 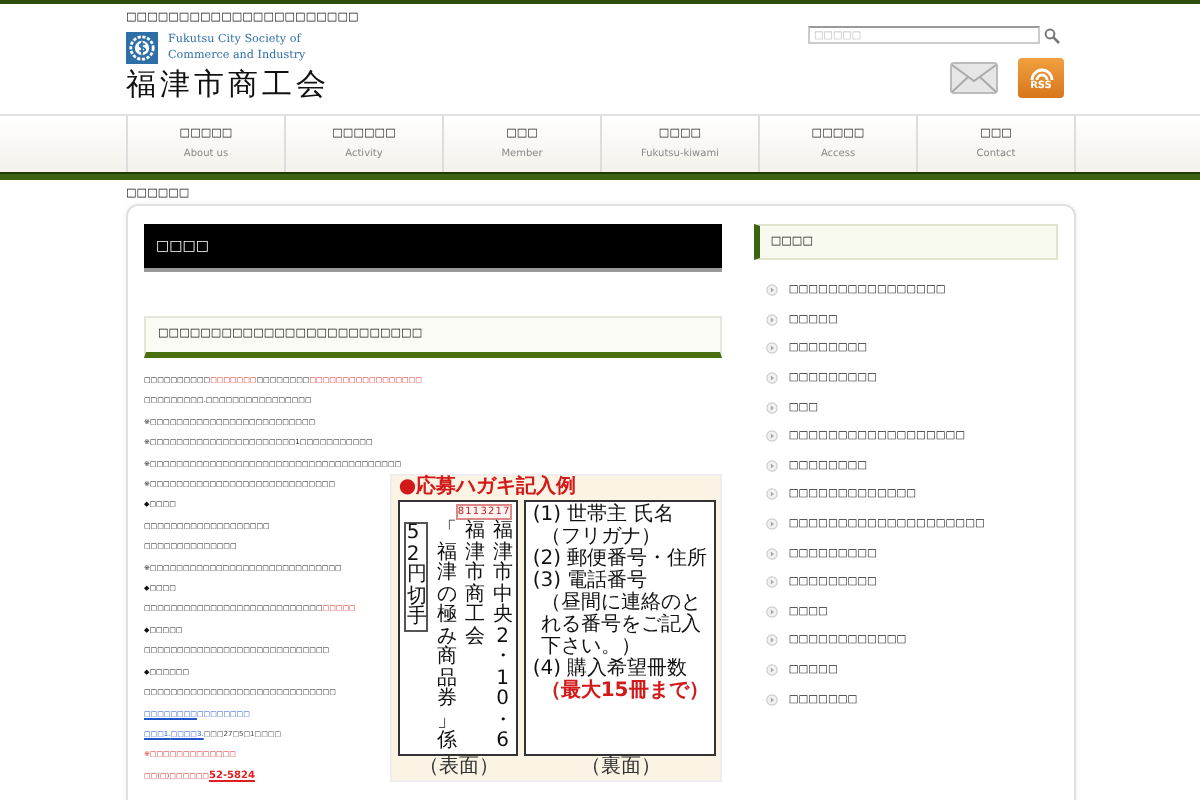 What do you see at coordinates (229, 84) in the screenshot?
I see `site-logo-title: 福津市商工会` at bounding box center [229, 84].